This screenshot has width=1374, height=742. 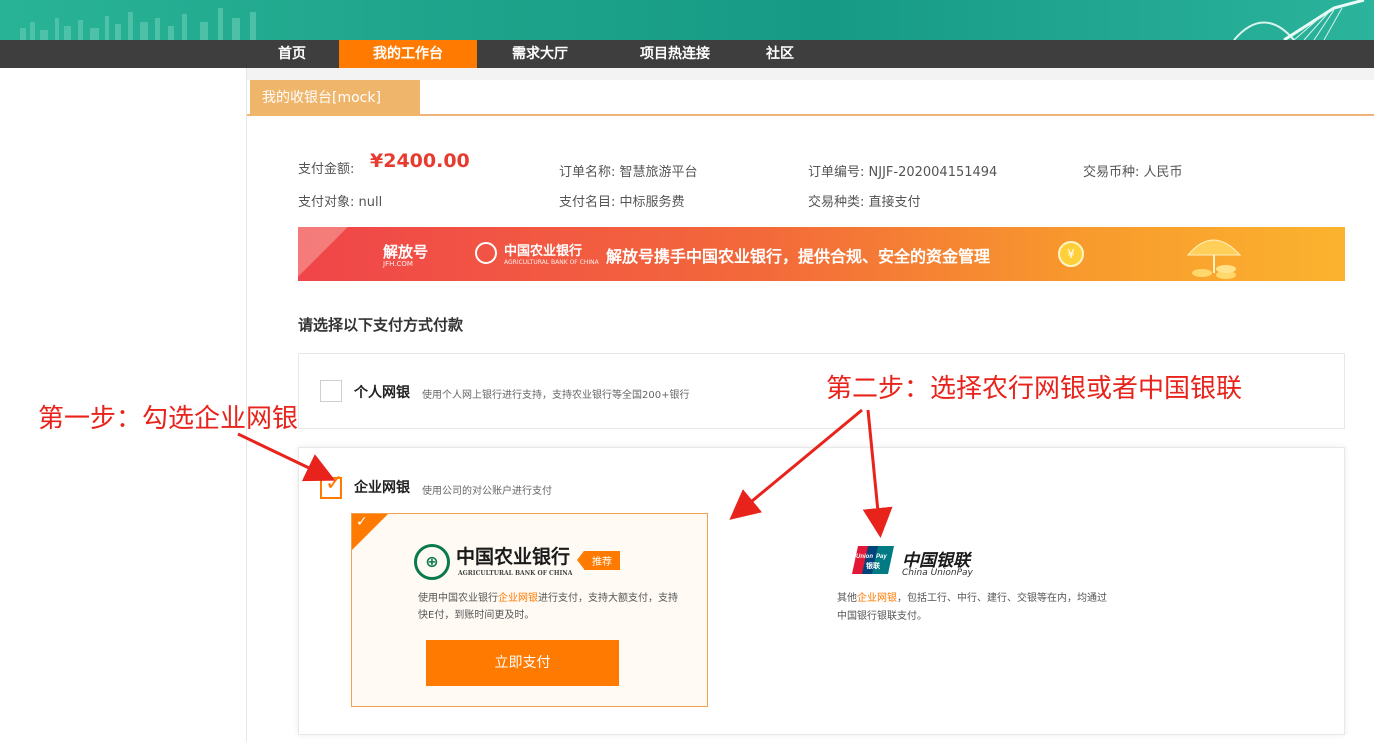 I want to click on skyline-decoration-icon, so click(x=138, y=24).